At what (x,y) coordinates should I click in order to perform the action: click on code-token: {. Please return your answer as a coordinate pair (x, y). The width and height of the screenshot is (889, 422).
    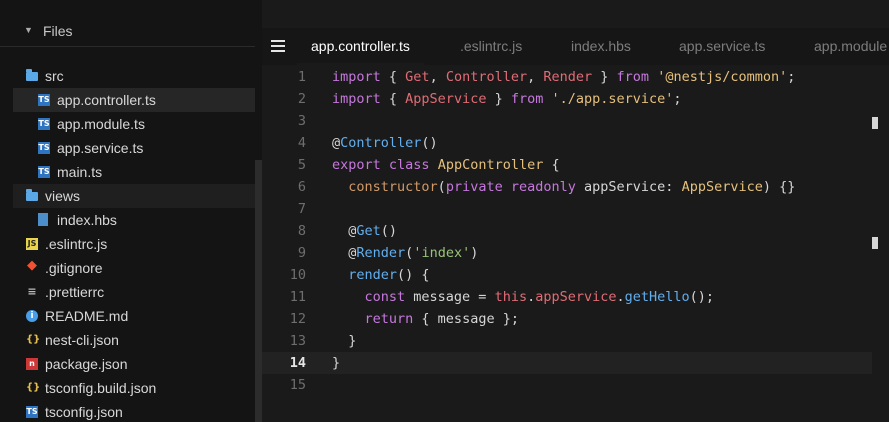
    Looking at the image, I should click on (393, 77).